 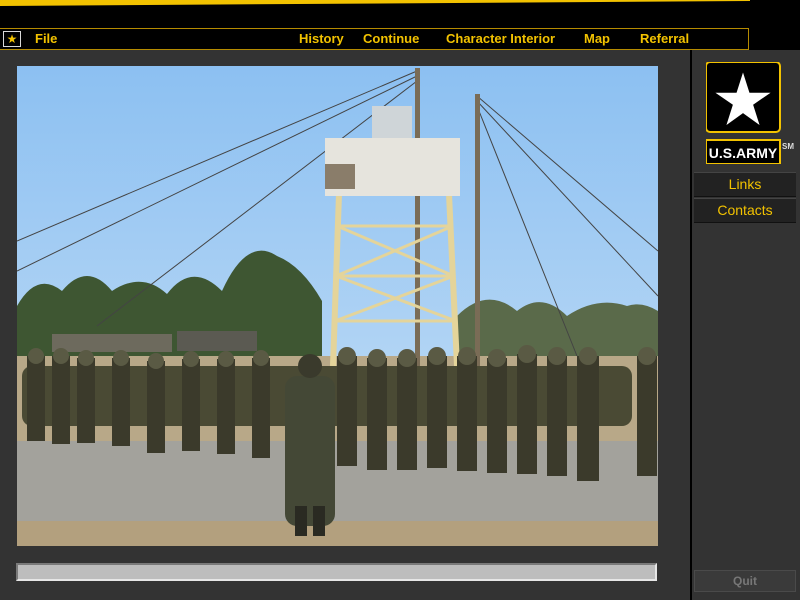 I want to click on menu-continue: Continue, so click(x=391, y=39).